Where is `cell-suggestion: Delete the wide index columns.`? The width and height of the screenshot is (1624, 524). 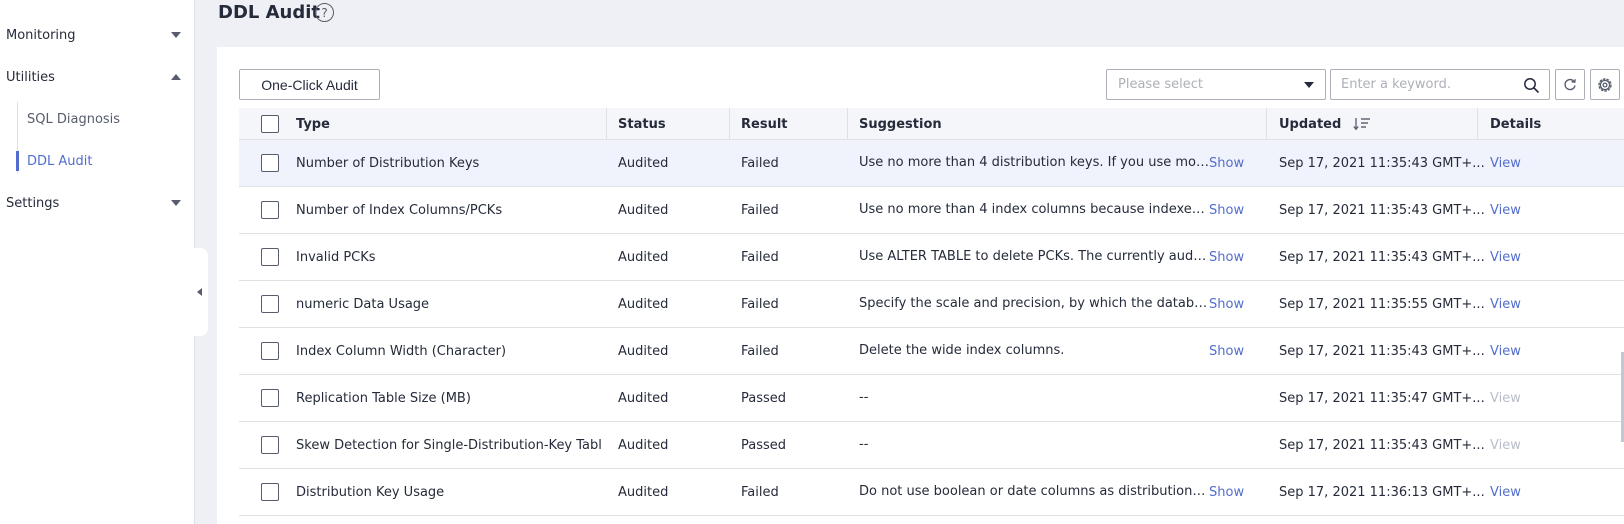
cell-suggestion: Delete the wide index columns. is located at coordinates (962, 350).